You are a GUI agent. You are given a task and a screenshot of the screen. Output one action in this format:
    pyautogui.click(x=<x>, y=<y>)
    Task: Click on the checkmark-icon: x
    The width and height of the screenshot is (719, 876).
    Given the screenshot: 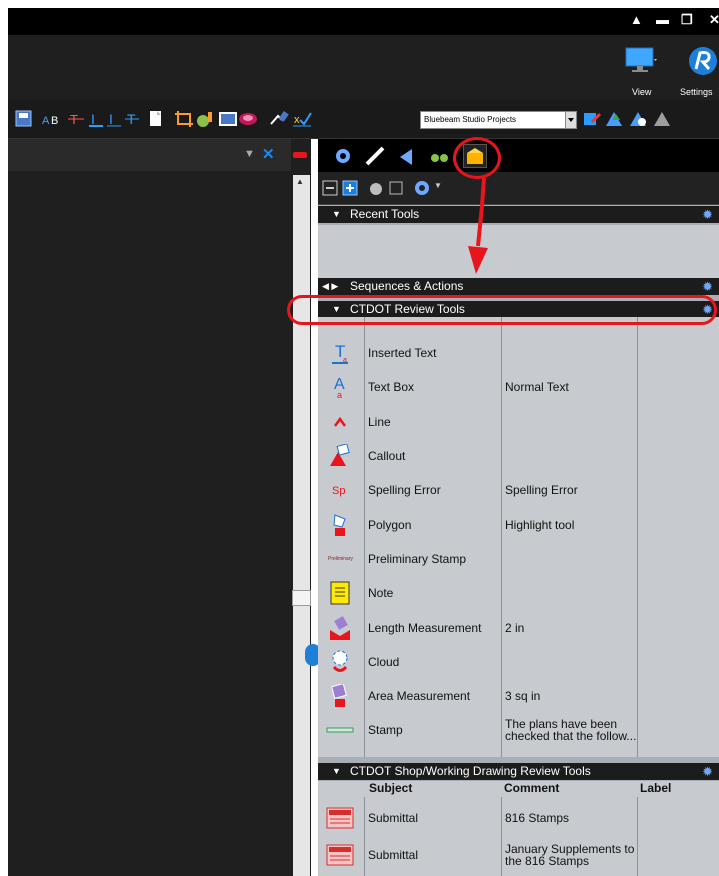 What is the action you would take?
    pyautogui.click(x=302, y=119)
    